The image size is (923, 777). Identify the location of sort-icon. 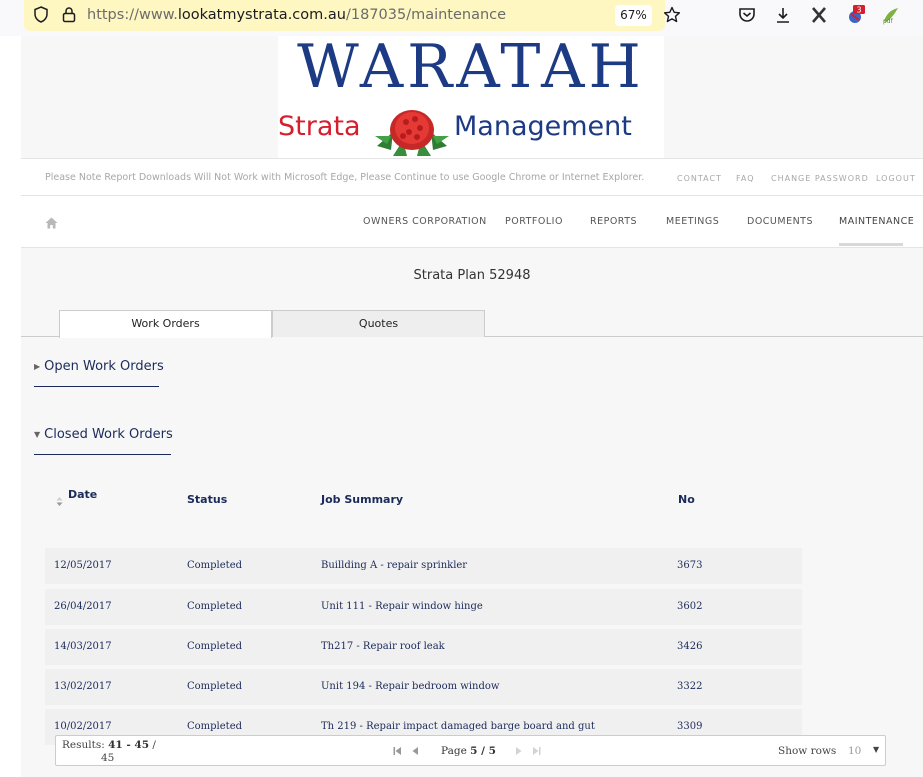
(59, 501).